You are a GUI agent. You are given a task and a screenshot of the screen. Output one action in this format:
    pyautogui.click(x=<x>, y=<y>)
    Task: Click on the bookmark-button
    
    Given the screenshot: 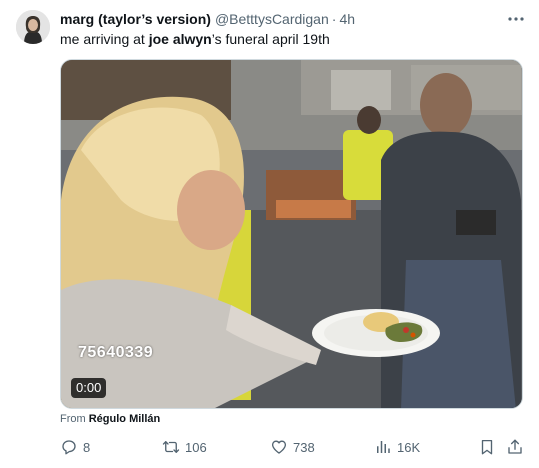 What is the action you would take?
    pyautogui.click(x=487, y=447)
    